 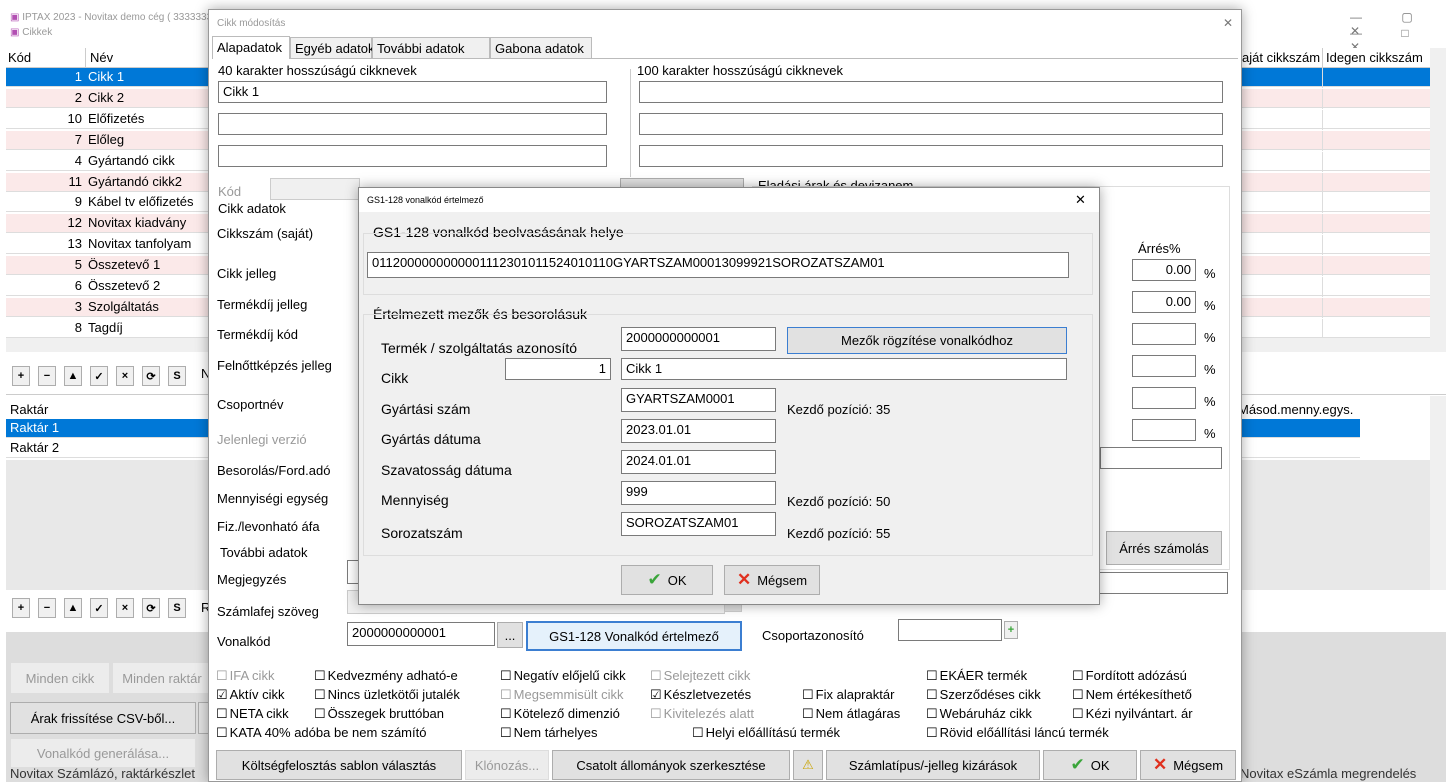 I want to click on checkbox: ☐ Összegek bruttóban, so click(x=379, y=714).